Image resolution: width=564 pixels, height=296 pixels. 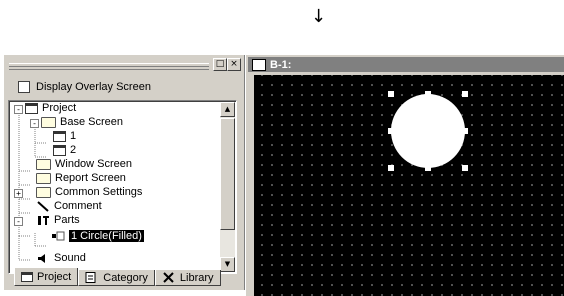 I want to click on tree-item-parts: Parts, so click(x=58, y=220).